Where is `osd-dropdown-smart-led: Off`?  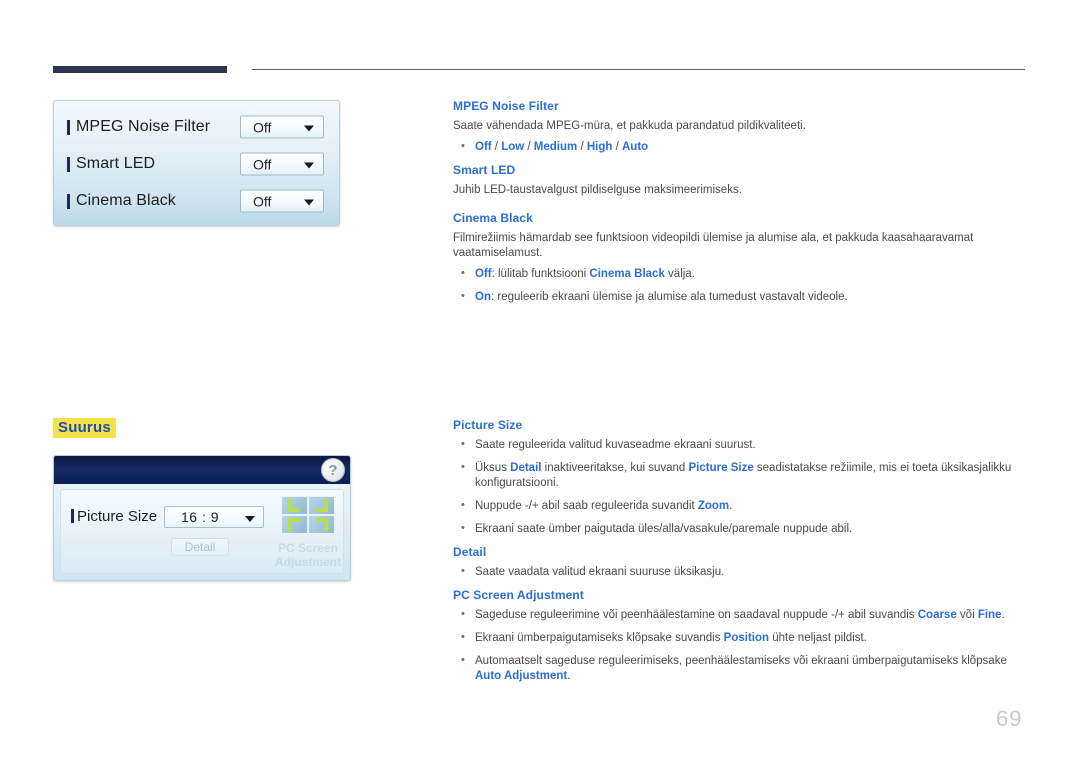
osd-dropdown-smart-led: Off is located at coordinates (282, 164).